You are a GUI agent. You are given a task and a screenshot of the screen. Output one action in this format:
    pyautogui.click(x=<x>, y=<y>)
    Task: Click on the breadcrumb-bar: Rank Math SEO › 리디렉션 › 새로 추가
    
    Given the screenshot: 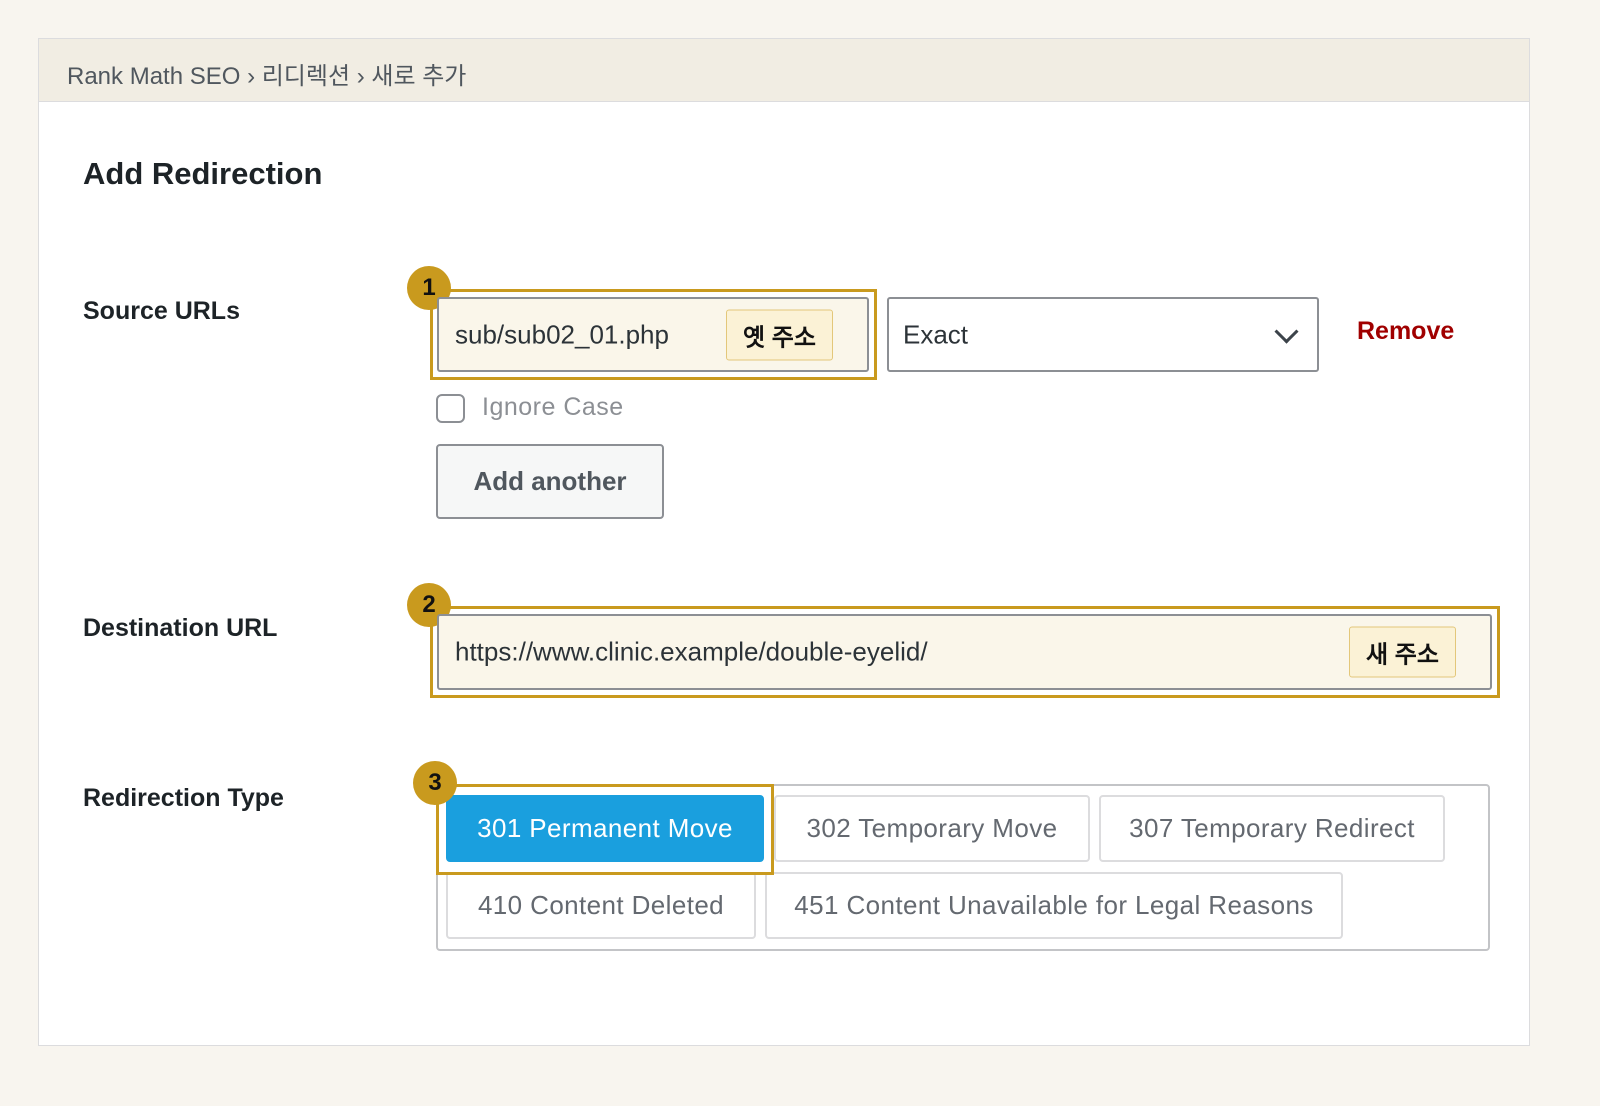 What is the action you would take?
    pyautogui.click(x=784, y=70)
    